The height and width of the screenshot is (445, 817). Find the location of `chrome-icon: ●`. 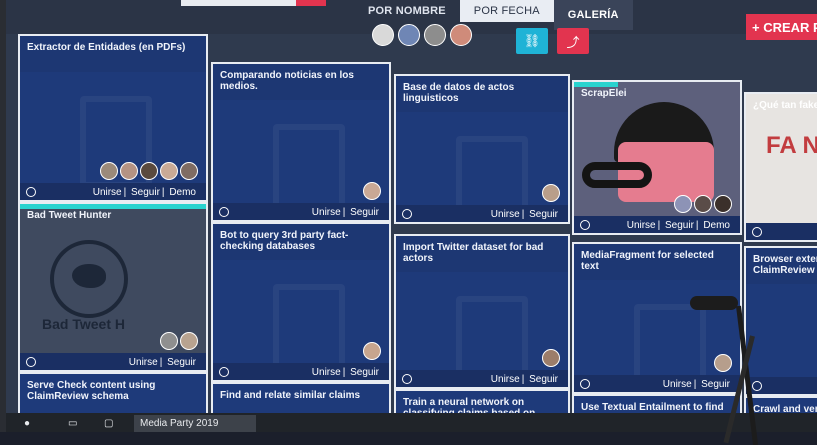

chrome-icon: ● is located at coordinates (32, 423).